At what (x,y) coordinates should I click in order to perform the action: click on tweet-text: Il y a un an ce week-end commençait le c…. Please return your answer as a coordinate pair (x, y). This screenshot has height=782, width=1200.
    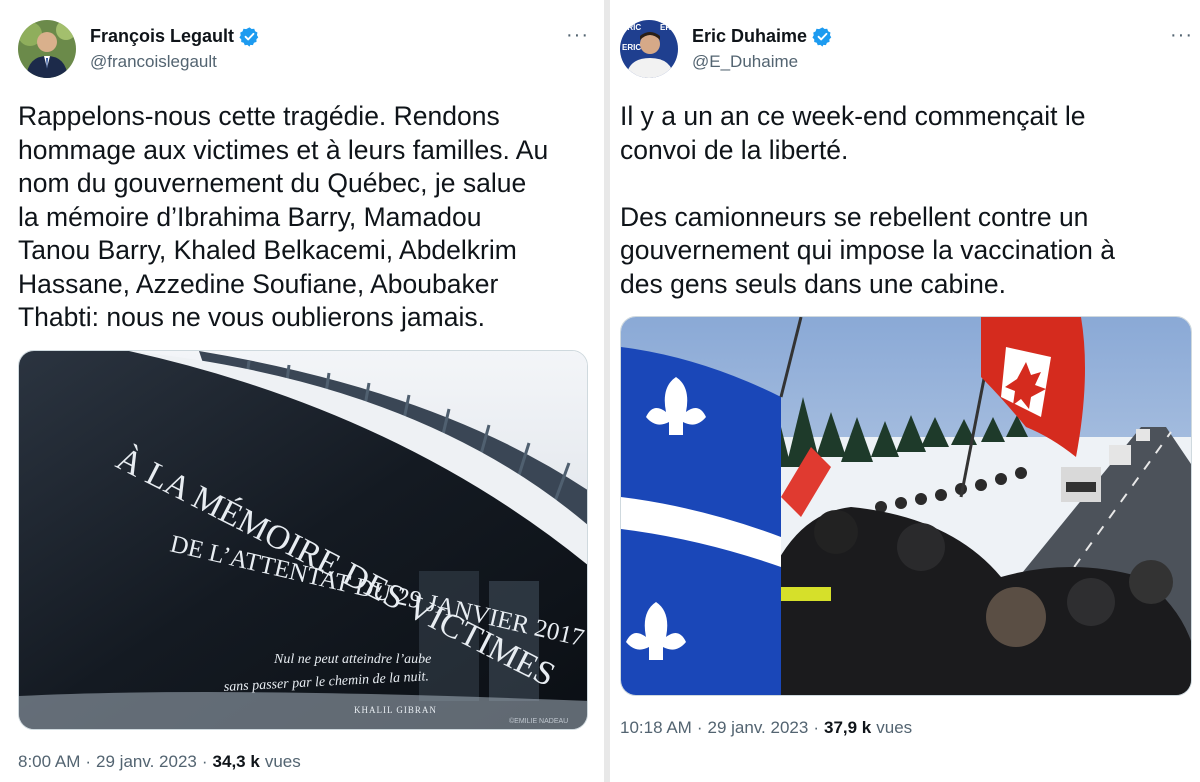
    Looking at the image, I should click on (867, 200).